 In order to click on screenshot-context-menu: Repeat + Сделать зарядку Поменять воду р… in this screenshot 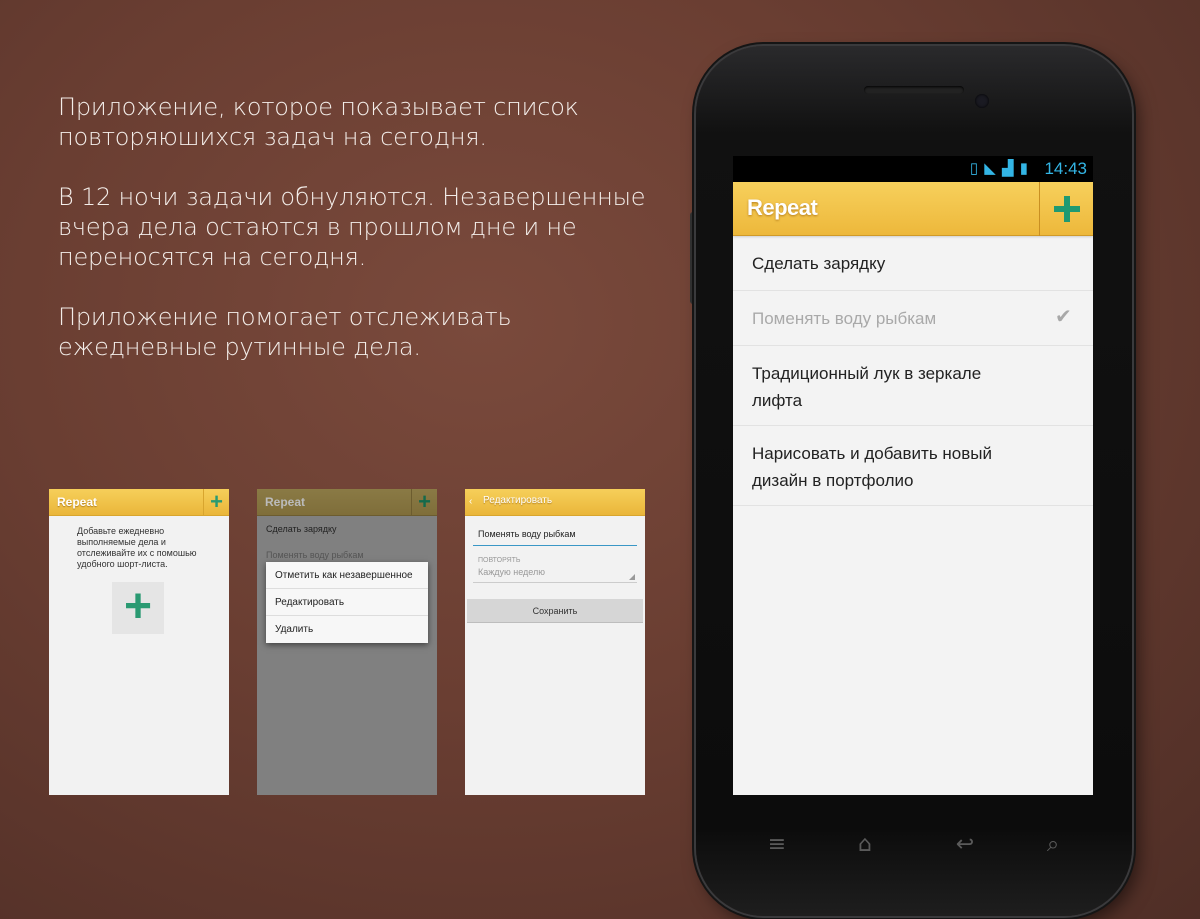, I will do `click(347, 642)`.